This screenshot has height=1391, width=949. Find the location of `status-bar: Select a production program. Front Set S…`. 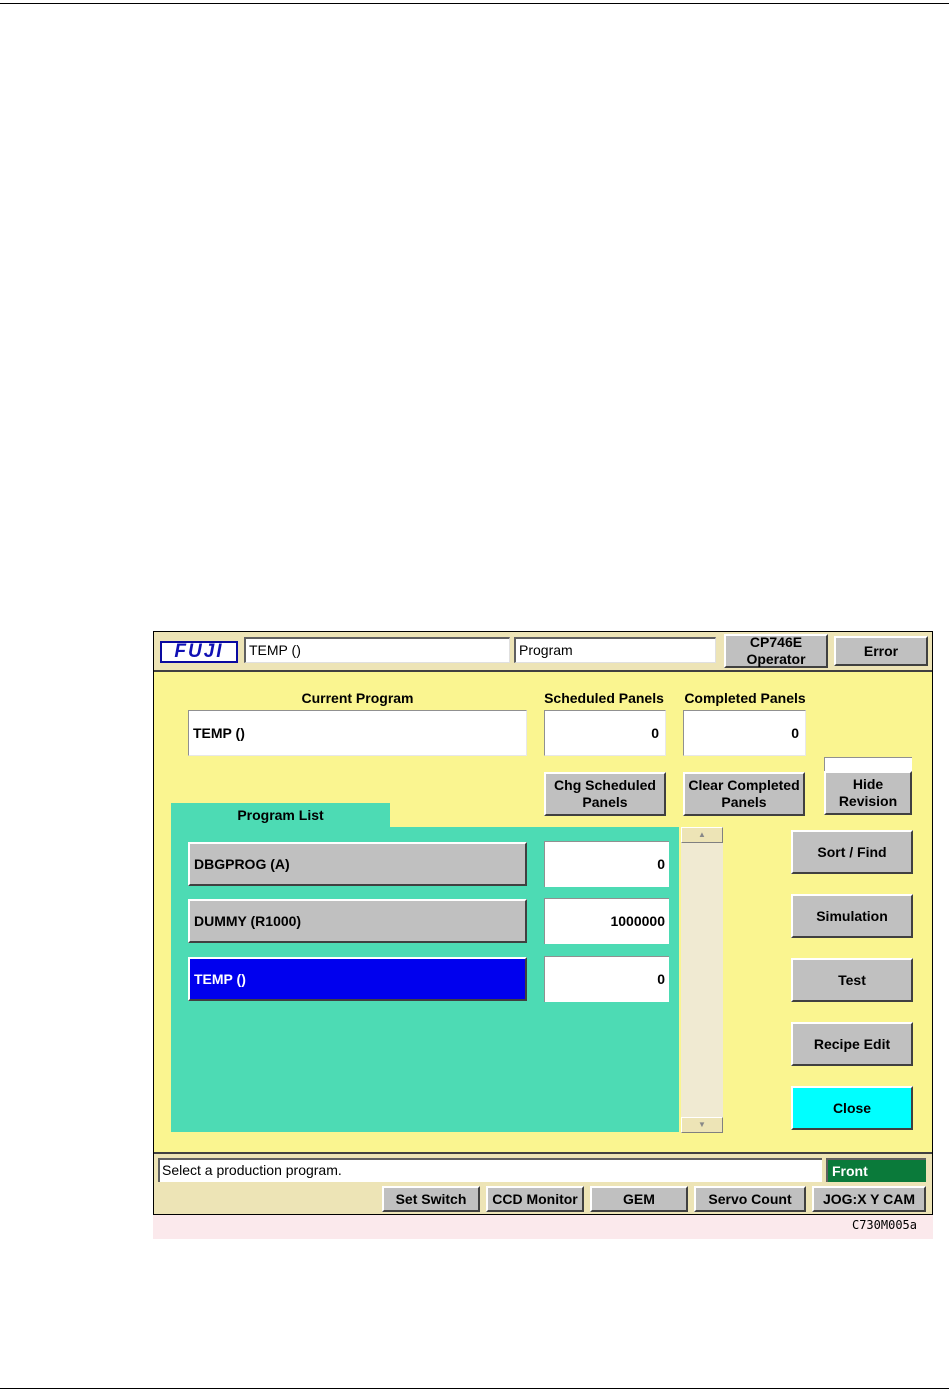

status-bar: Select a production program. Front Set S… is located at coordinates (543, 1183).